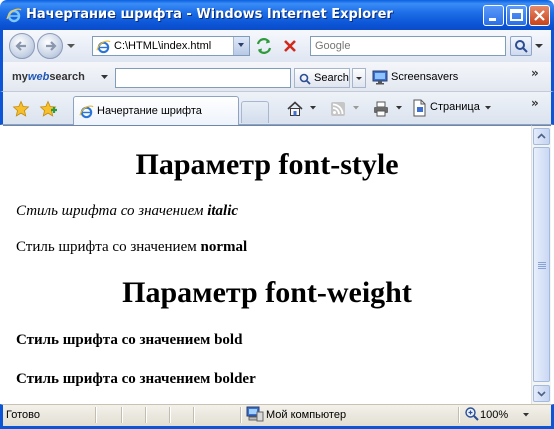 The width and height of the screenshot is (554, 429). I want to click on heading-font-weight: Параметр font-weight, so click(267, 292).